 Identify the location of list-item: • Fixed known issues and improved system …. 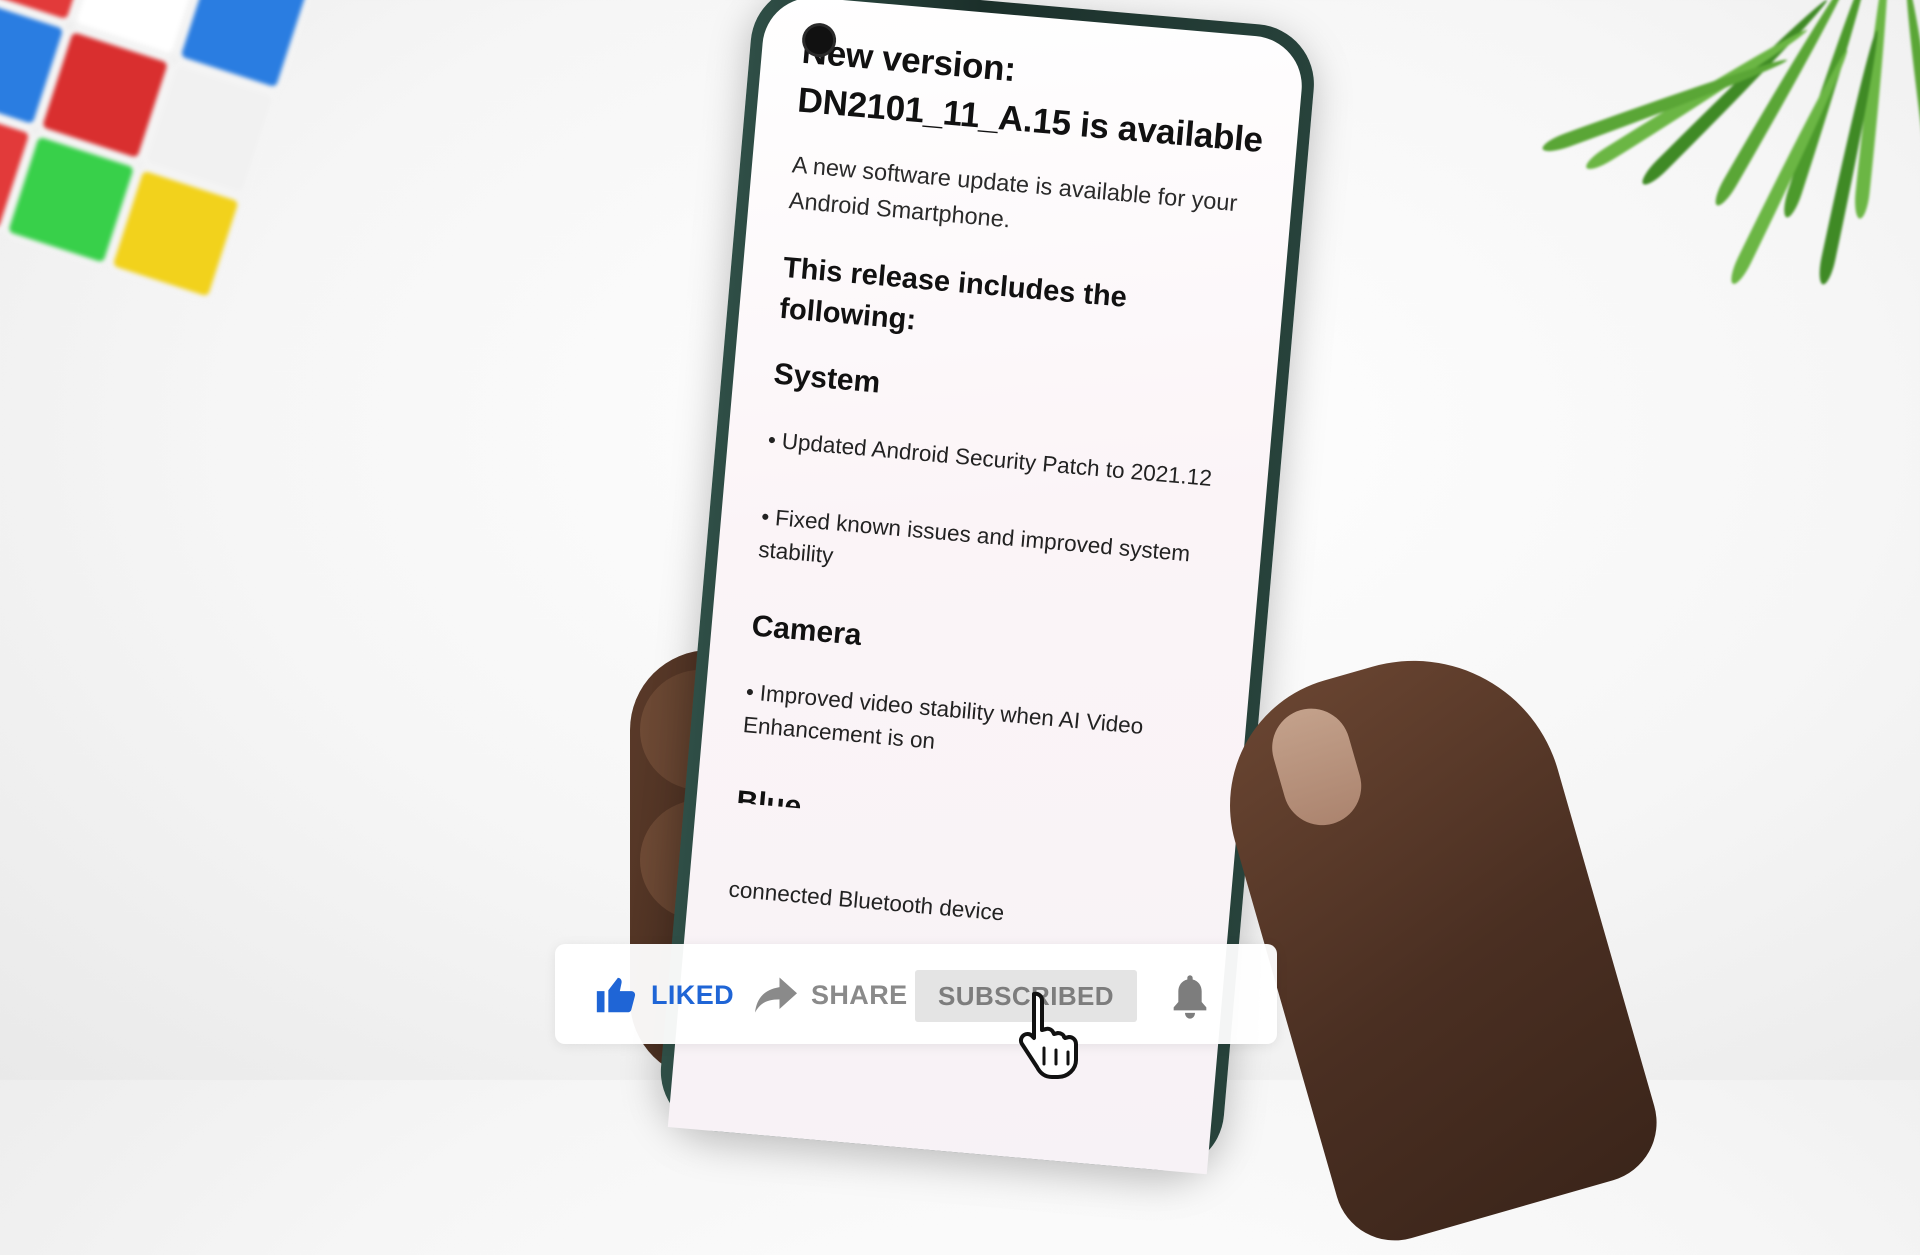
(999, 554).